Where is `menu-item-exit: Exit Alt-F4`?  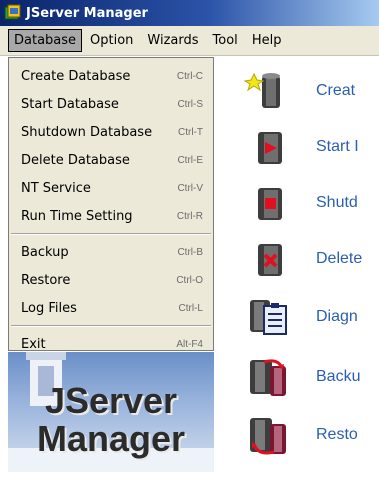
menu-item-exit: Exit Alt-F4 is located at coordinates (111, 344).